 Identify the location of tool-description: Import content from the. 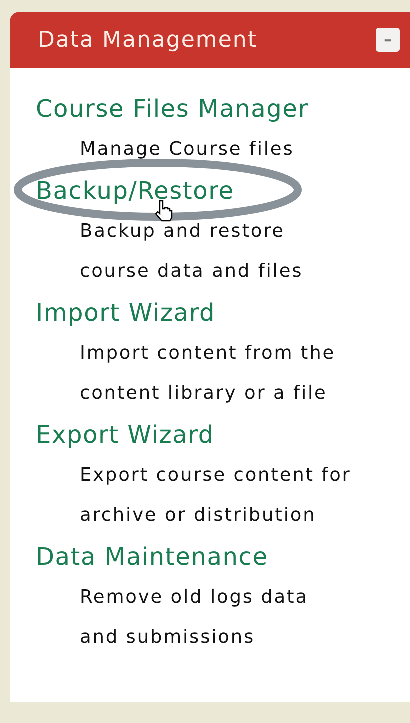
(208, 354).